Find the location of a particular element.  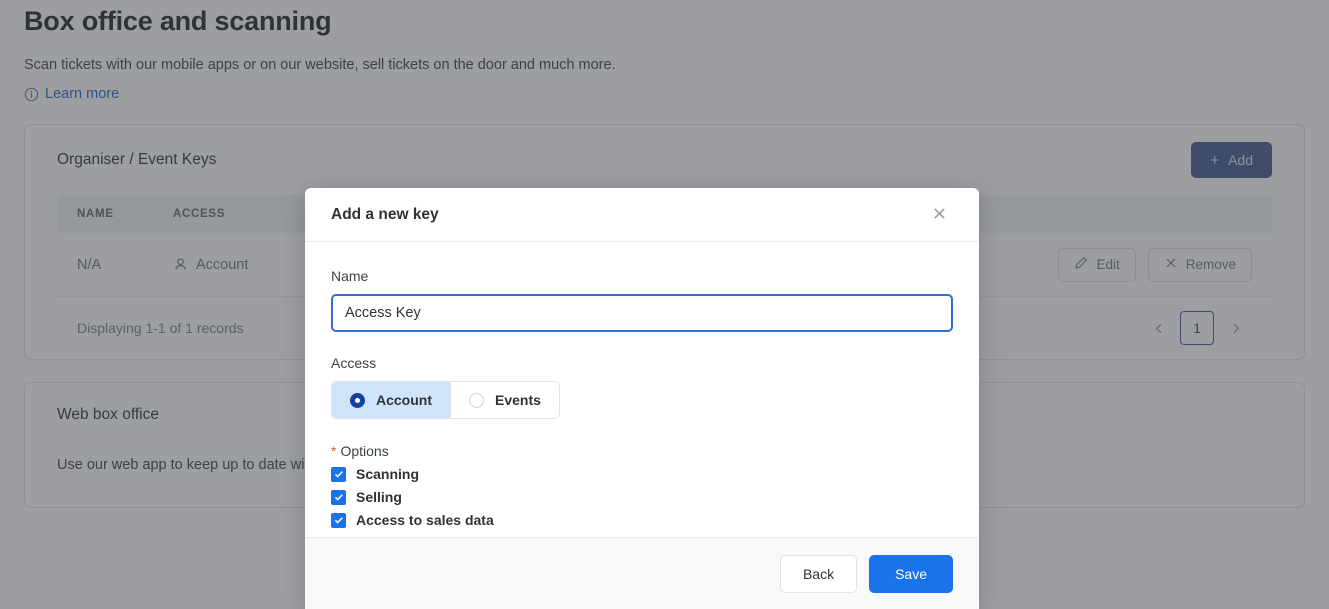

radio-unselected-icon is located at coordinates (476, 400).